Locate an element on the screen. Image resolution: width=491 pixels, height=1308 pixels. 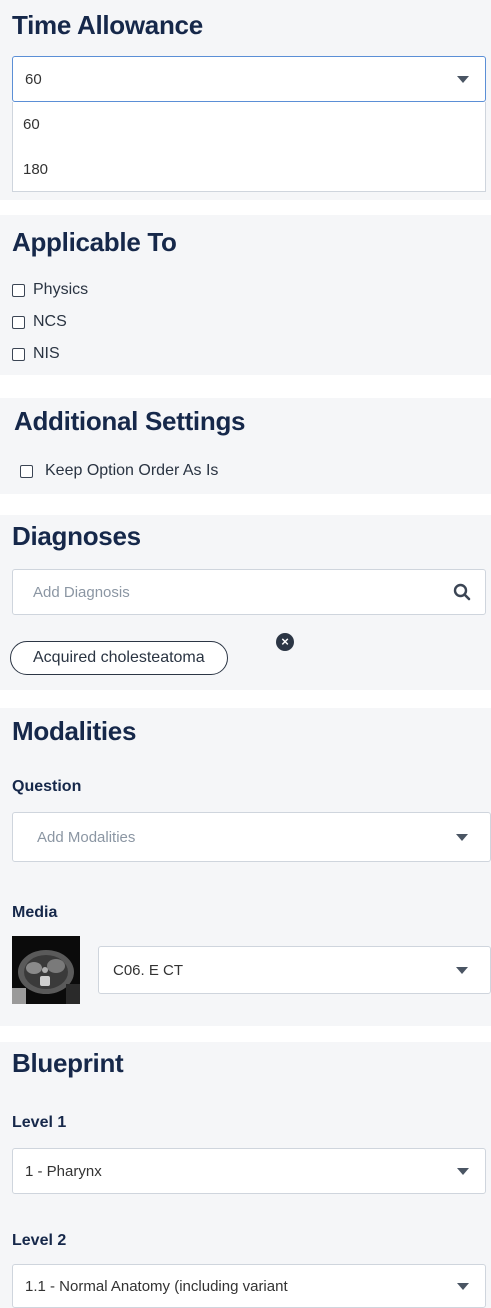
ct-scan-thumbnail is located at coordinates (46, 970).